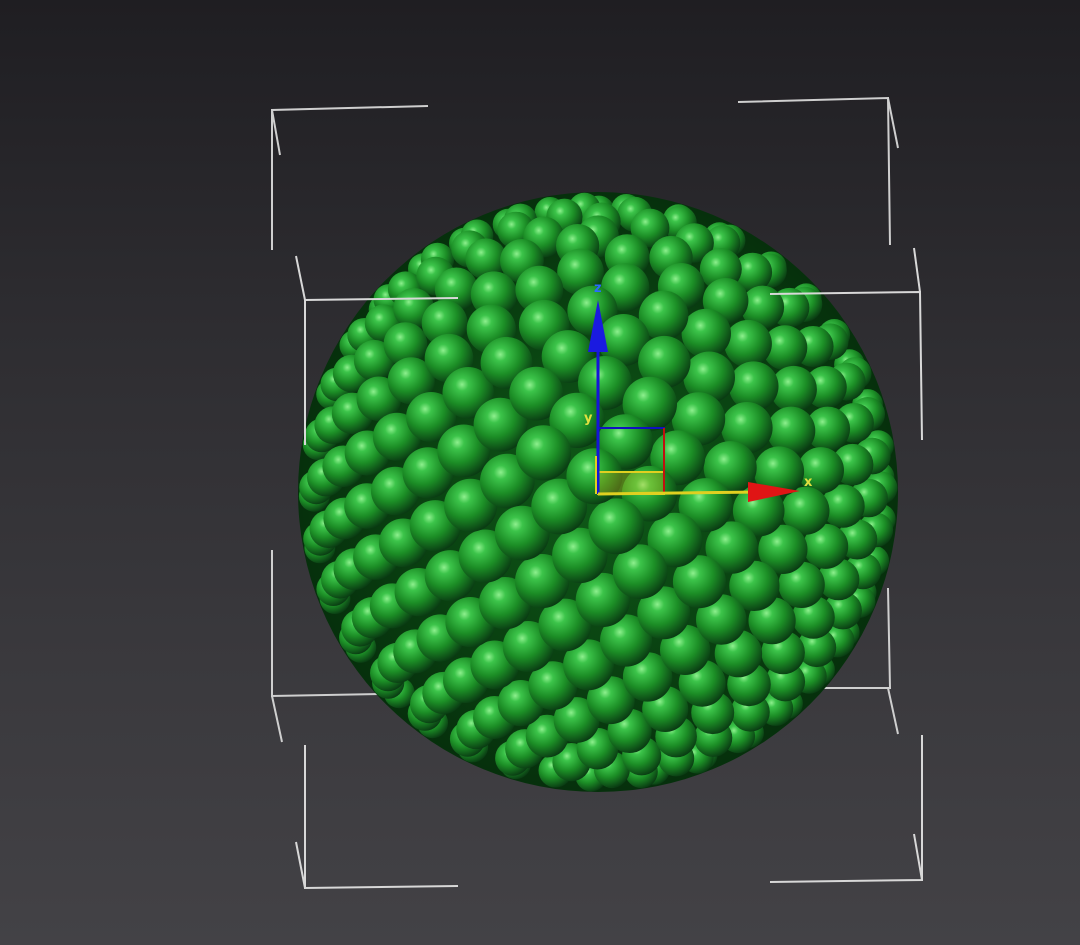  Describe the element at coordinates (679, 493) in the screenshot. I see `gizmo-x-axis` at that location.